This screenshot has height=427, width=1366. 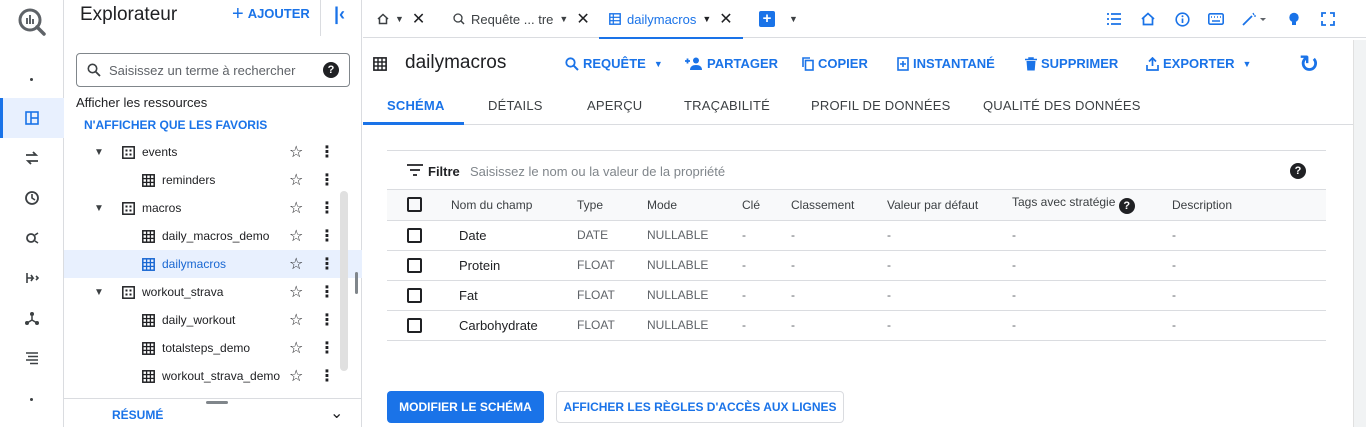 What do you see at coordinates (32, 22) in the screenshot?
I see `bigquery-logo-icon` at bounding box center [32, 22].